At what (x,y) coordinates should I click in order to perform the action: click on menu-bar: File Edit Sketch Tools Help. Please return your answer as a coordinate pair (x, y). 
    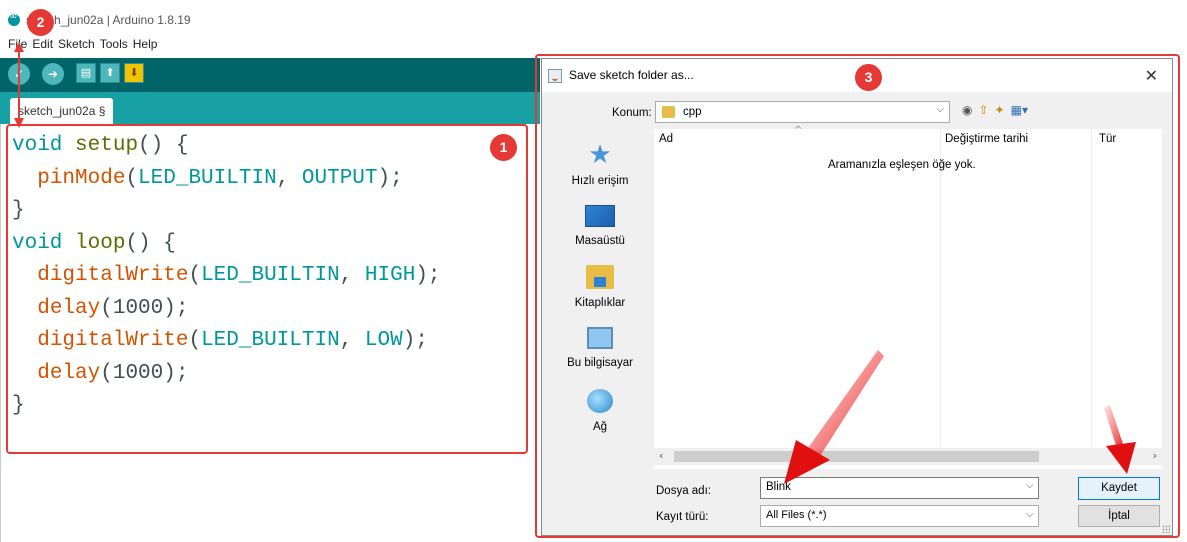
    Looking at the image, I should click on (82, 44).